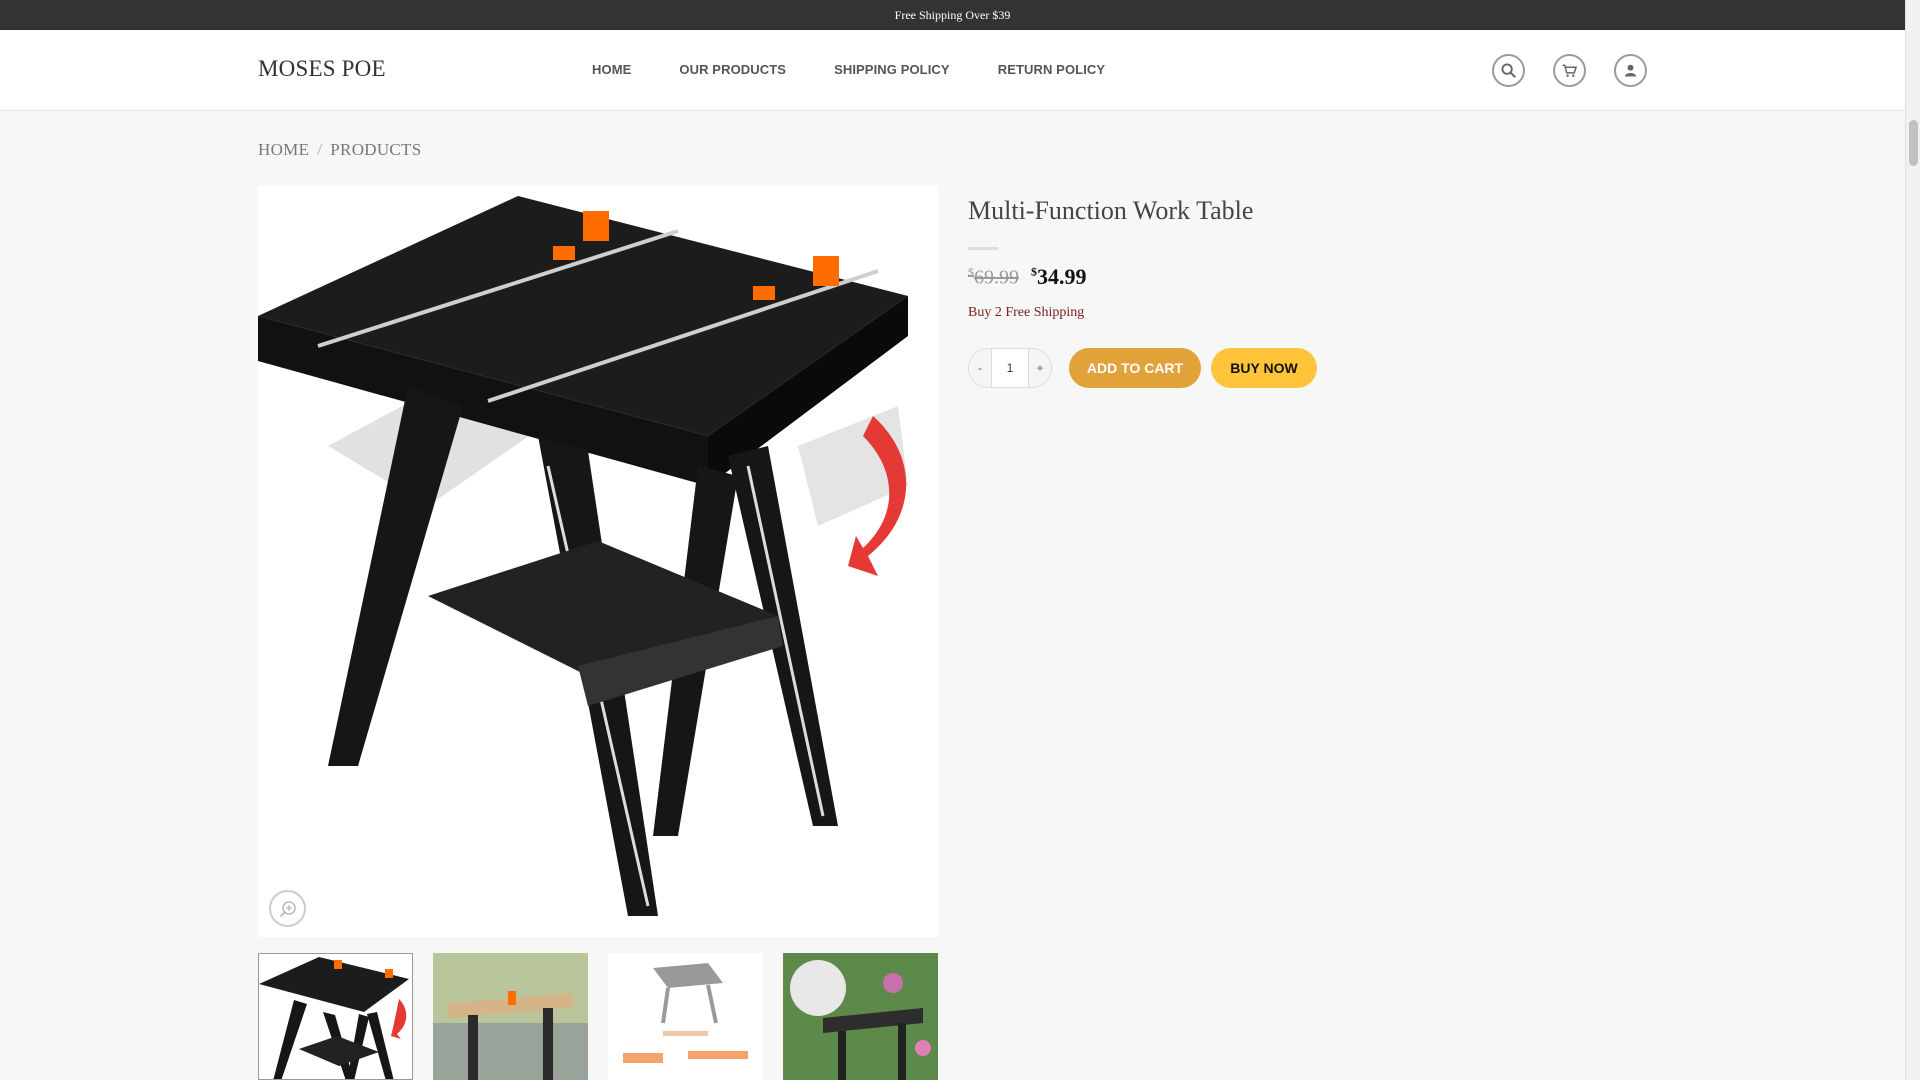 This screenshot has width=1920, height=1080. I want to click on cart-button, so click(1569, 70).